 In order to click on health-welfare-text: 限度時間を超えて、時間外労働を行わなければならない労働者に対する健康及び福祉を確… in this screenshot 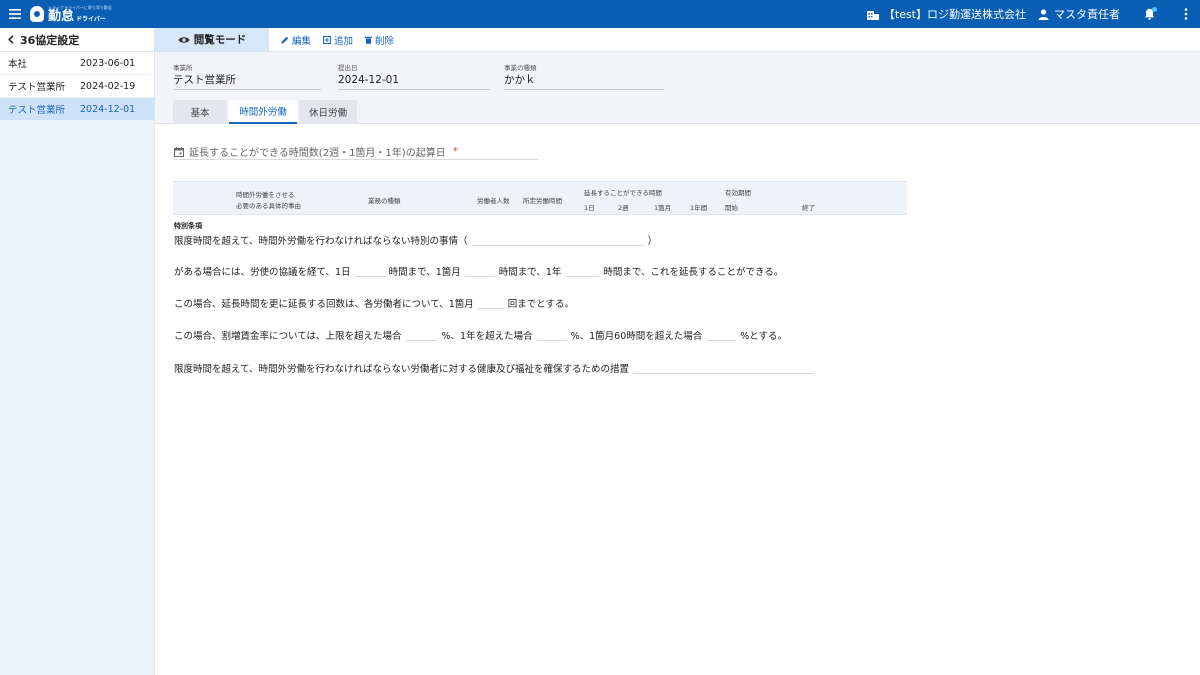, I will do `click(402, 369)`.